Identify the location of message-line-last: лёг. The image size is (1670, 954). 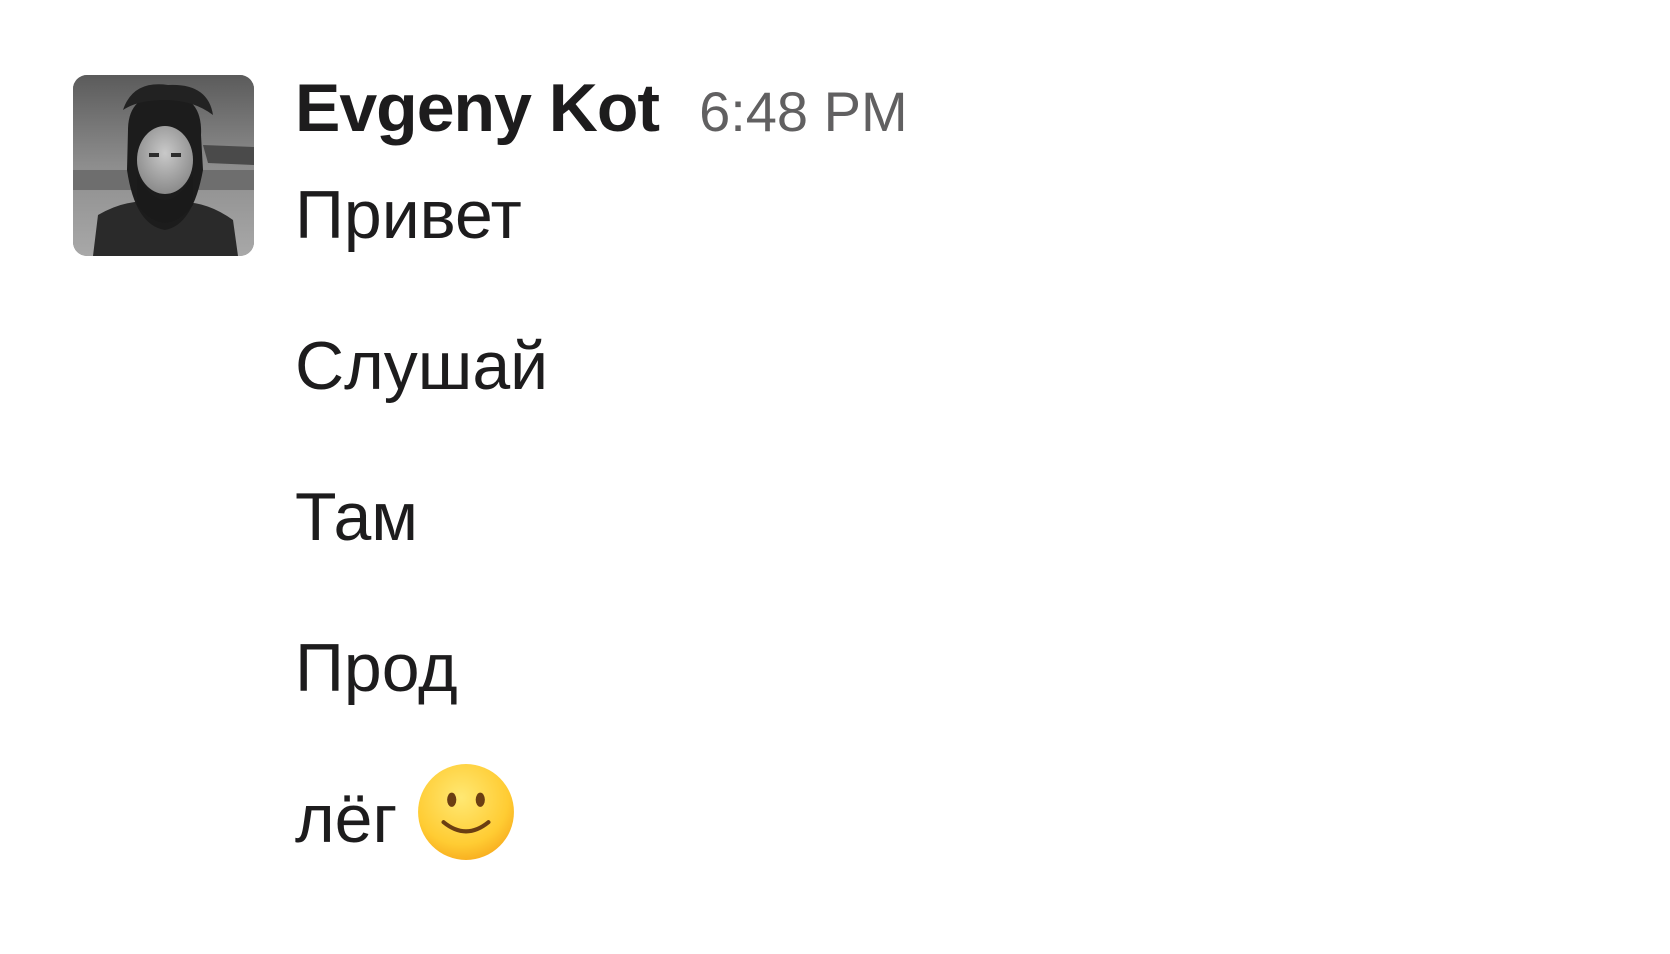
(421, 847).